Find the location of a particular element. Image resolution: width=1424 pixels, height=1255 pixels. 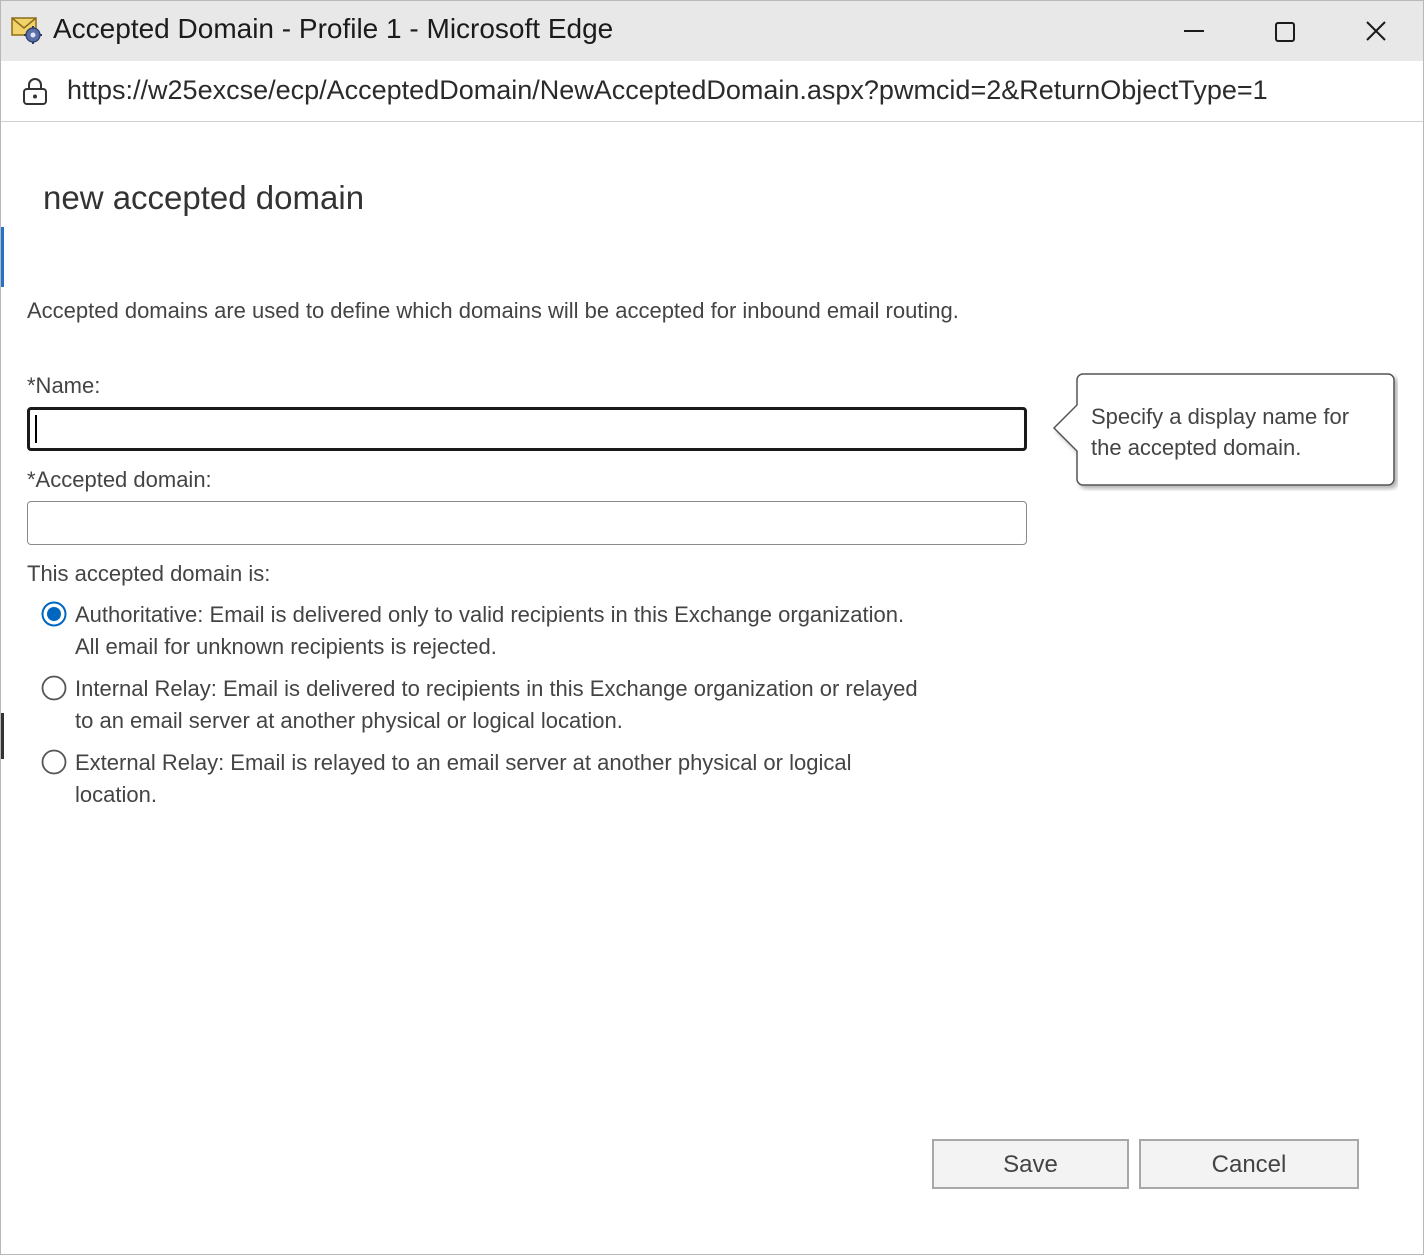

radio-selected-icon is located at coordinates (54, 614).